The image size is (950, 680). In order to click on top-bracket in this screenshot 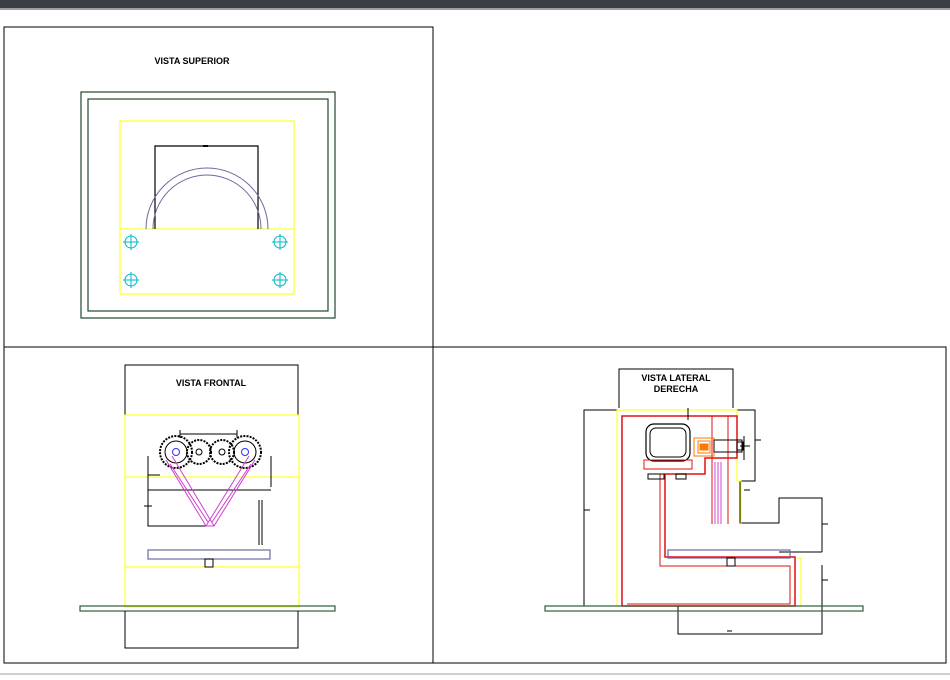, I will do `click(206, 187)`.